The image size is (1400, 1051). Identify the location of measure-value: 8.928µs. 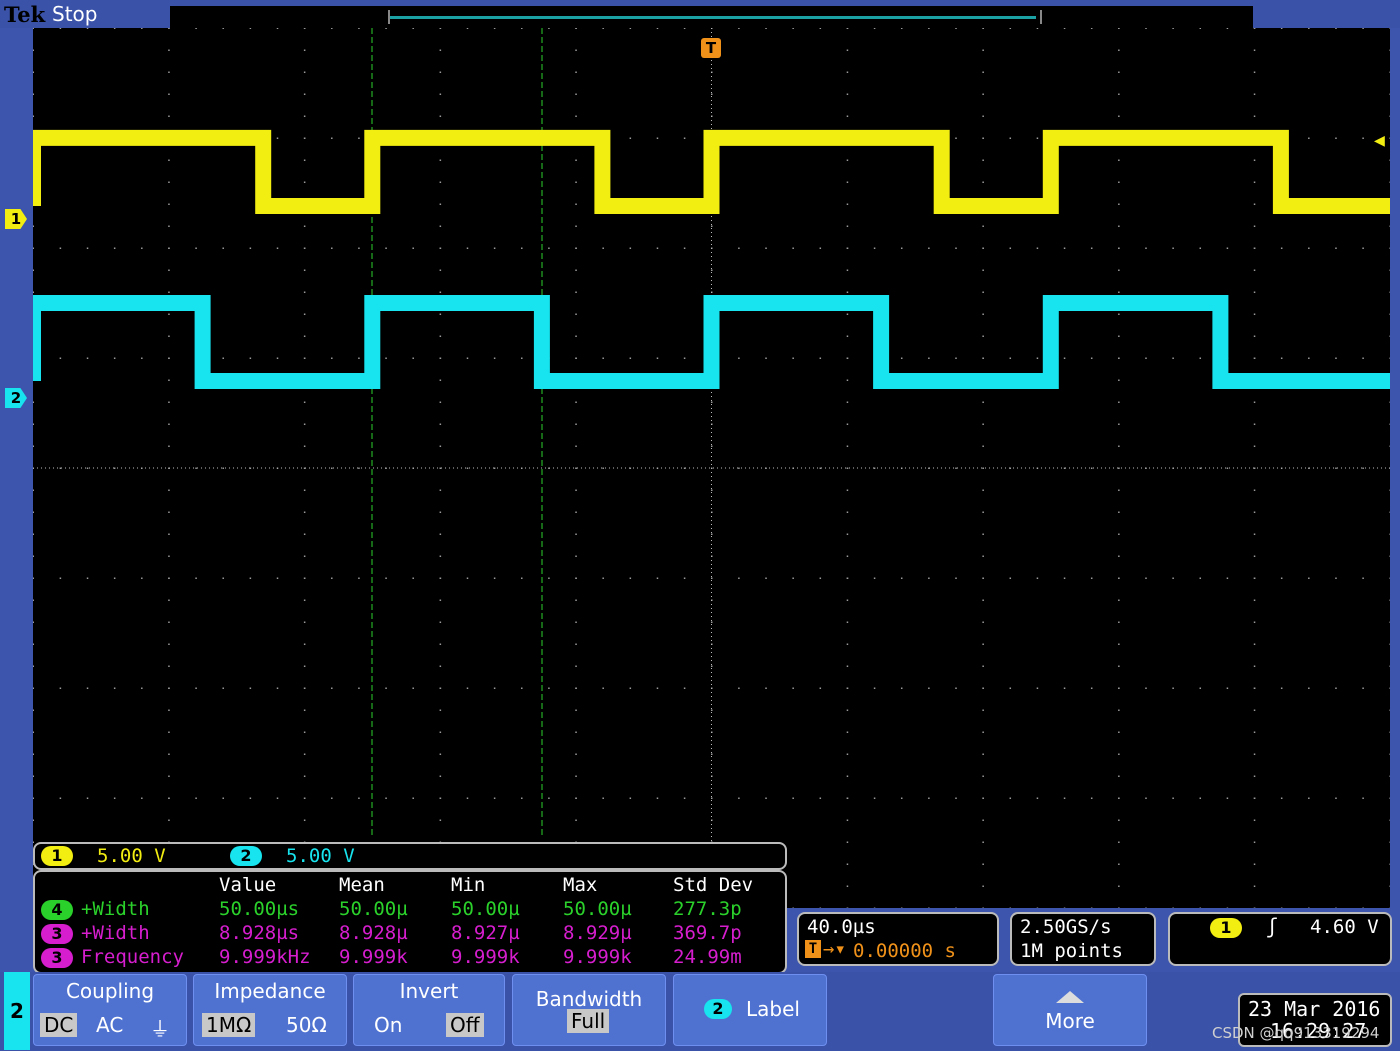
(259, 933).